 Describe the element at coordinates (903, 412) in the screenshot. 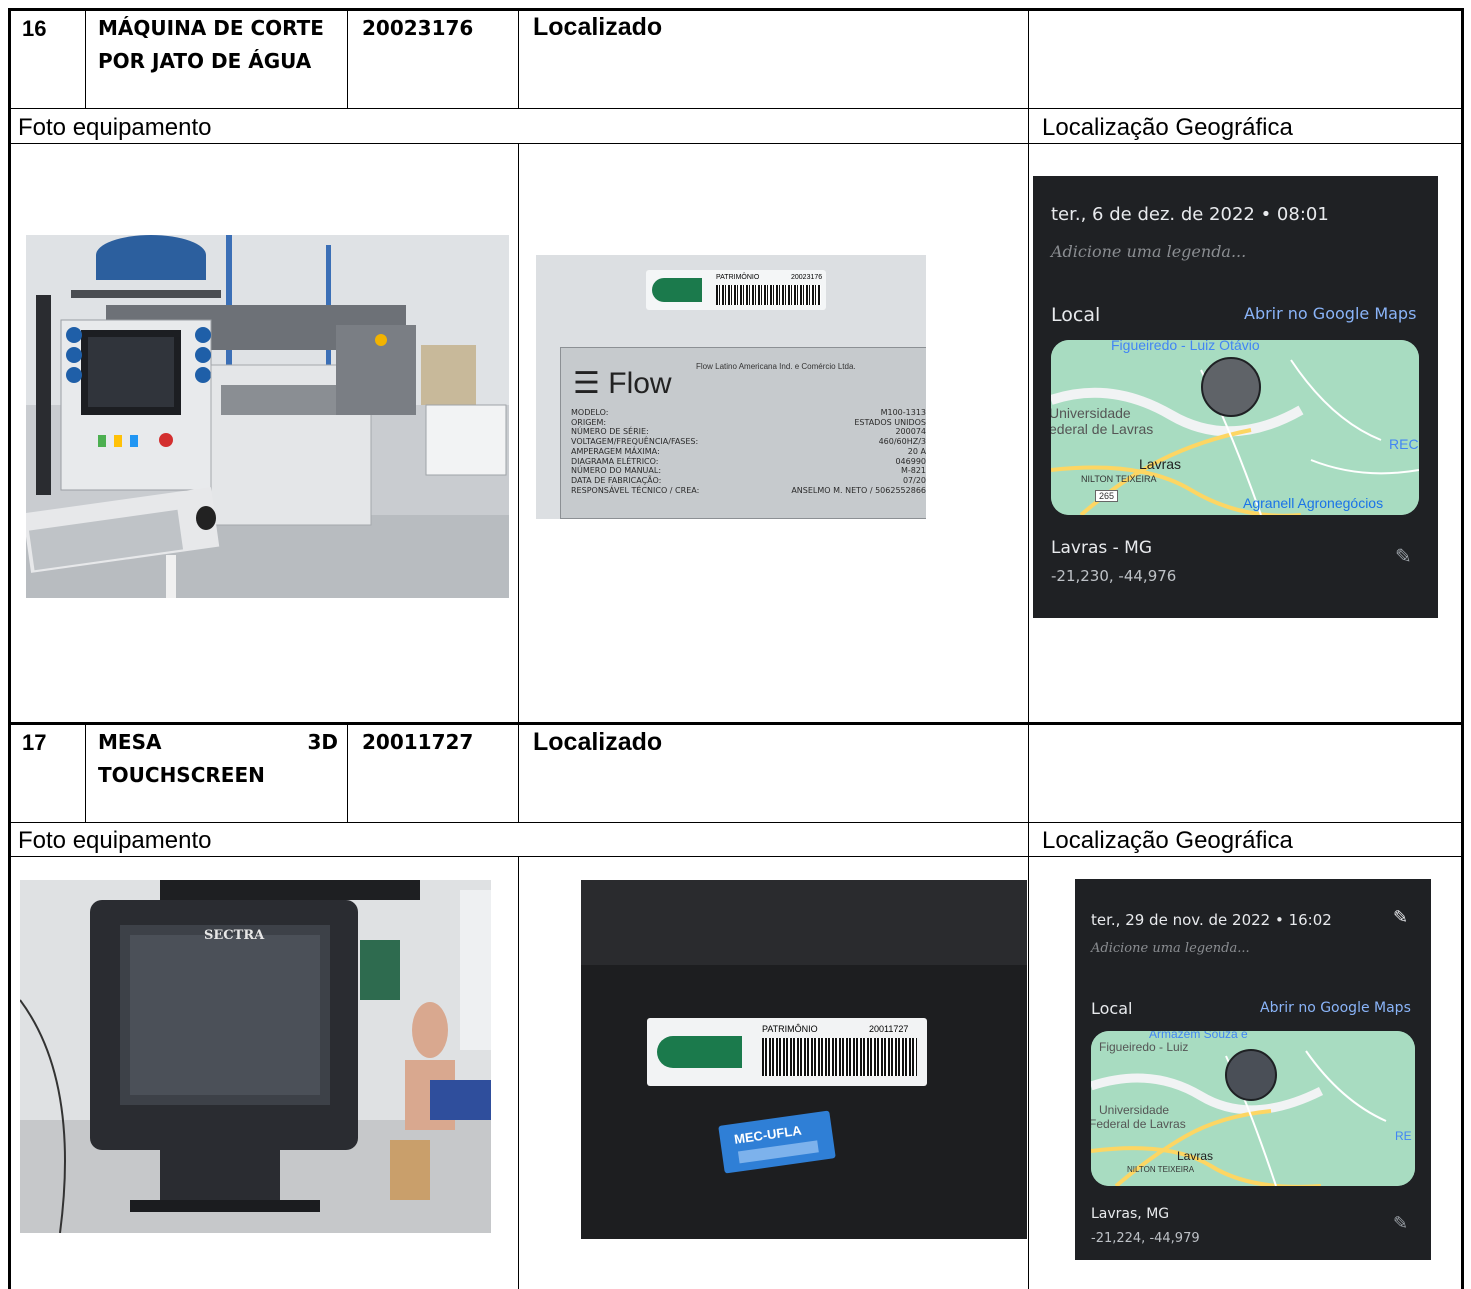

I see `plate-field-value: M100-1313` at that location.